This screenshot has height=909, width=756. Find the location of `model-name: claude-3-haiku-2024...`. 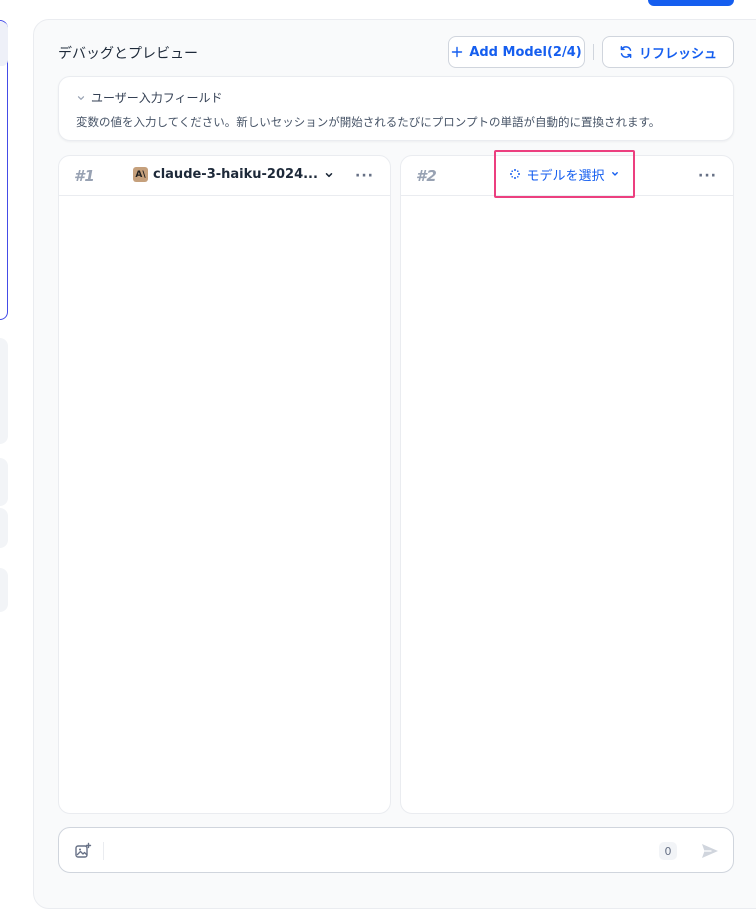

model-name: claude-3-haiku-2024... is located at coordinates (235, 174).